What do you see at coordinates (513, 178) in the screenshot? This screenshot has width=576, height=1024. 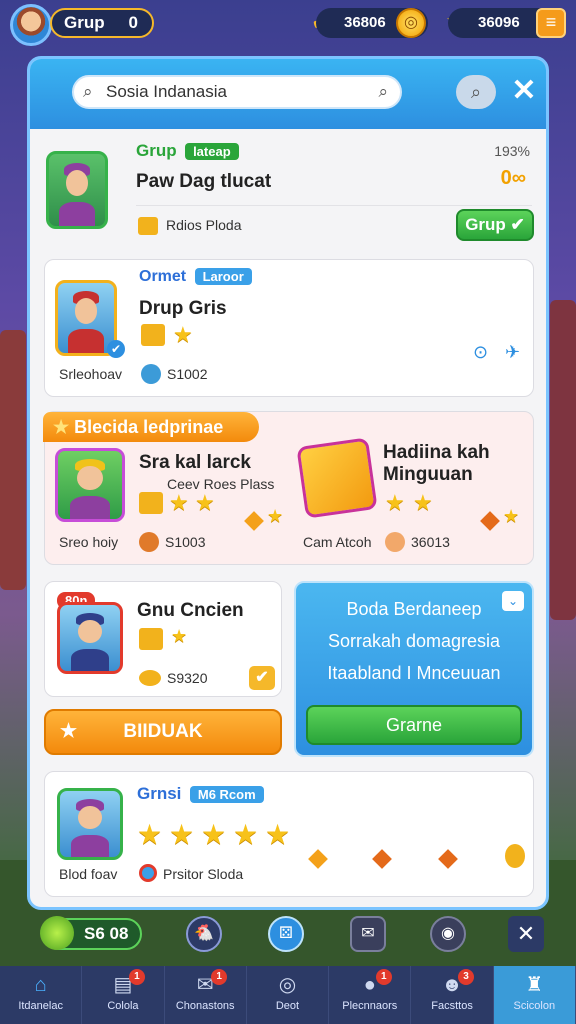 I see `card-1-count: 0∞` at bounding box center [513, 178].